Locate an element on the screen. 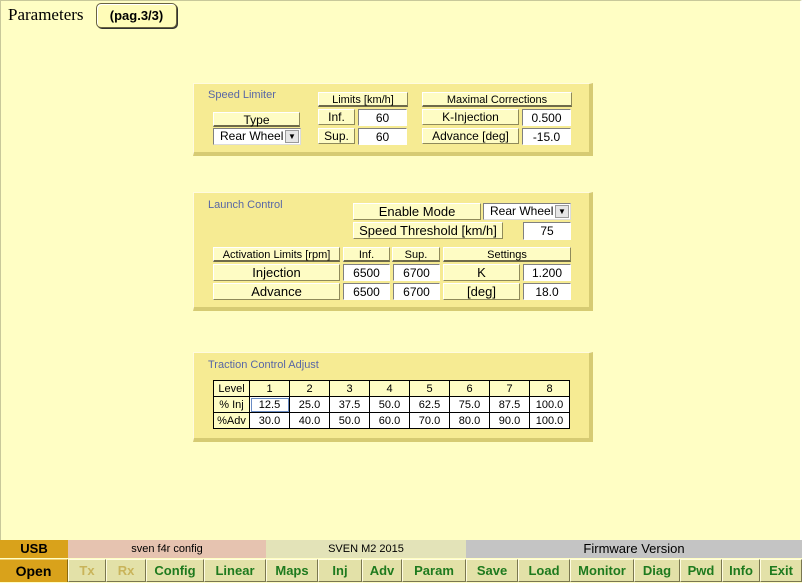 The image size is (802, 583). save-button: Save is located at coordinates (492, 570).